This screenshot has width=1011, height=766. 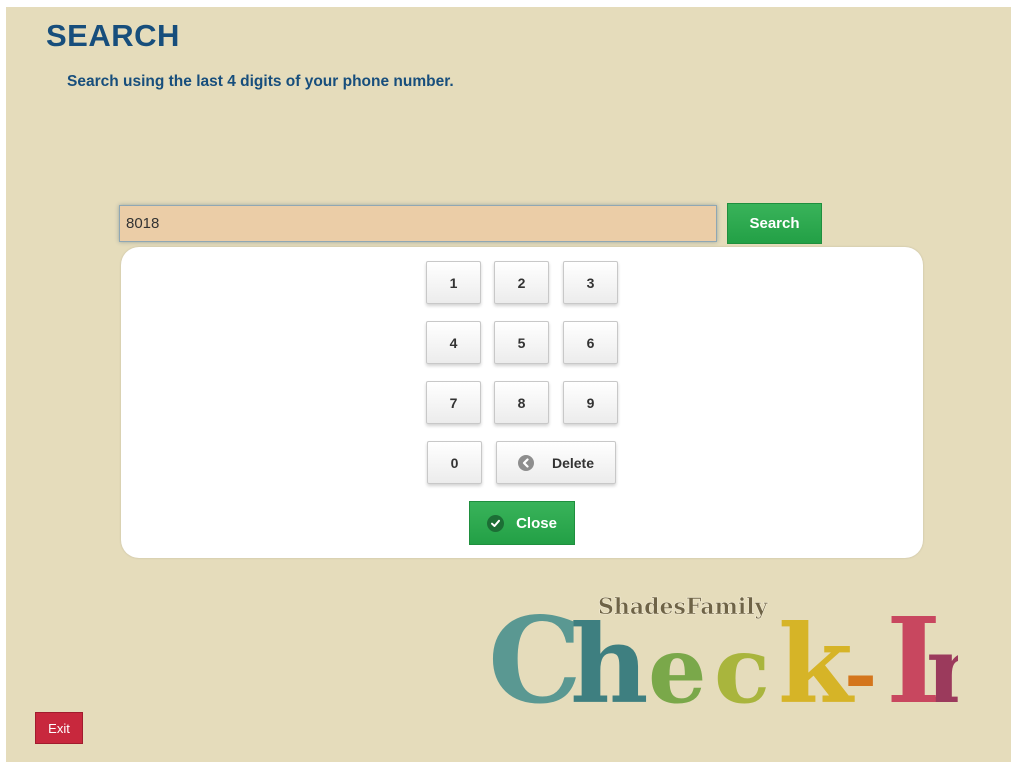 I want to click on key-1: 1, so click(x=453, y=282).